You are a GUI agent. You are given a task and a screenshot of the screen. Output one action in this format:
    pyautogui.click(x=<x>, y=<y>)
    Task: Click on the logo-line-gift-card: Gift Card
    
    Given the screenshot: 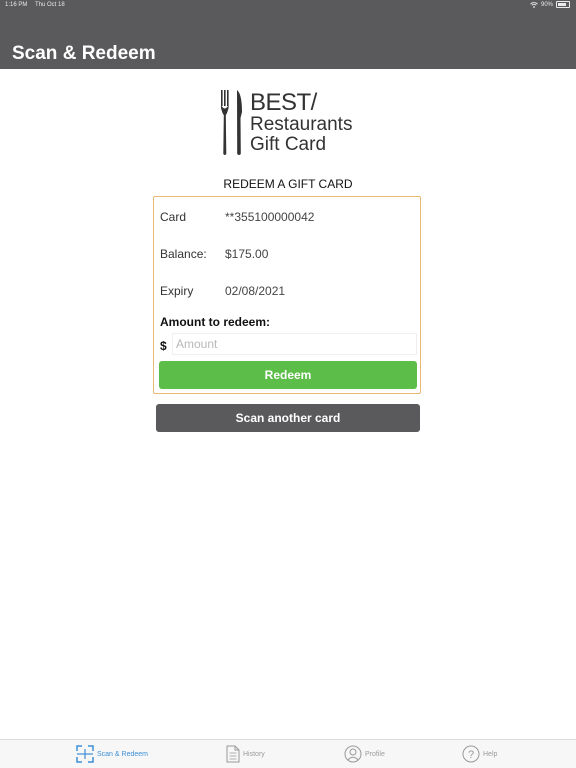 What is the action you would take?
    pyautogui.click(x=288, y=144)
    